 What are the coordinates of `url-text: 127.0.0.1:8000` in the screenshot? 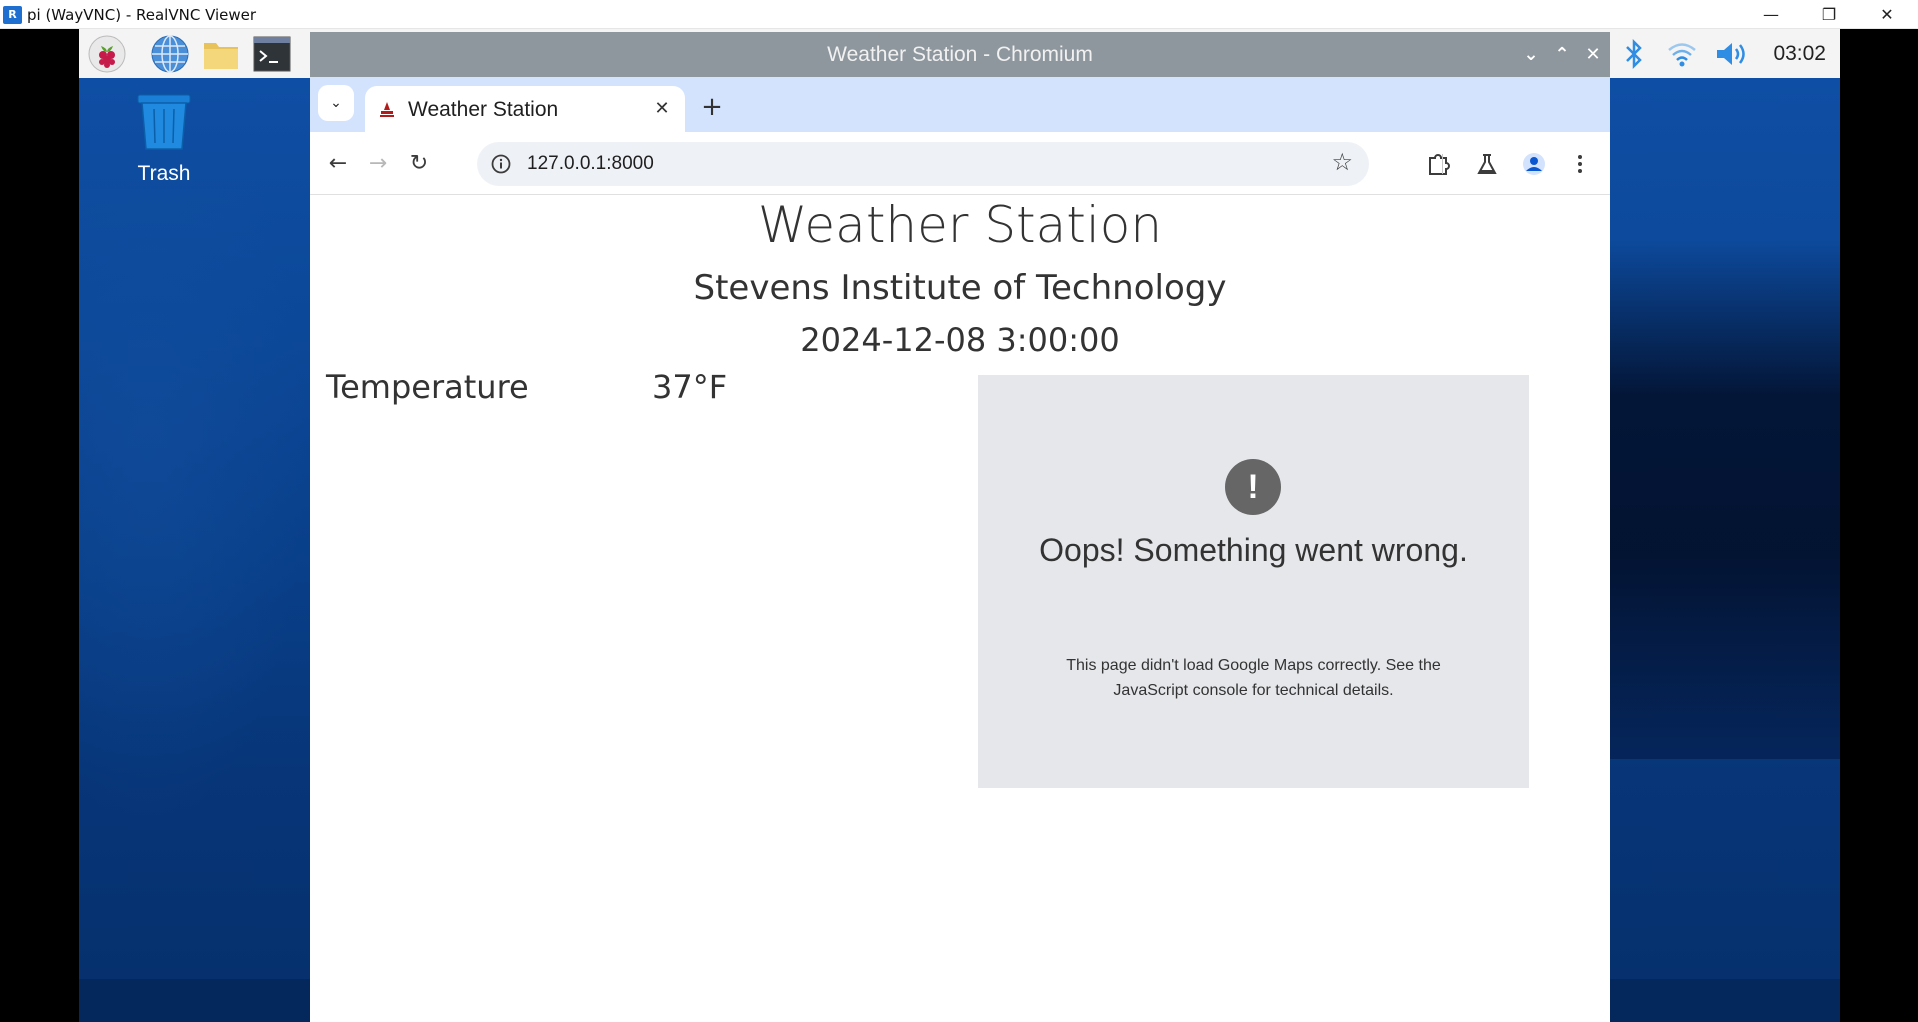 It's located at (590, 164).